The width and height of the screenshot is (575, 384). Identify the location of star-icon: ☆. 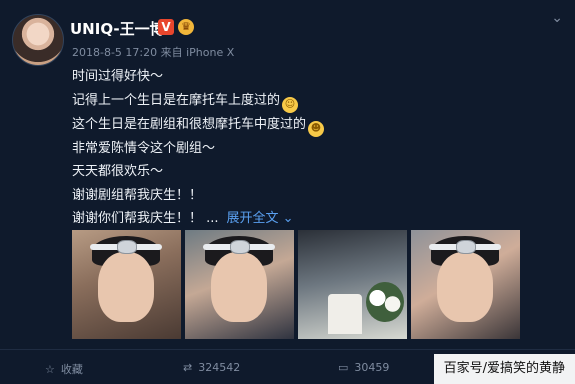
(50, 369).